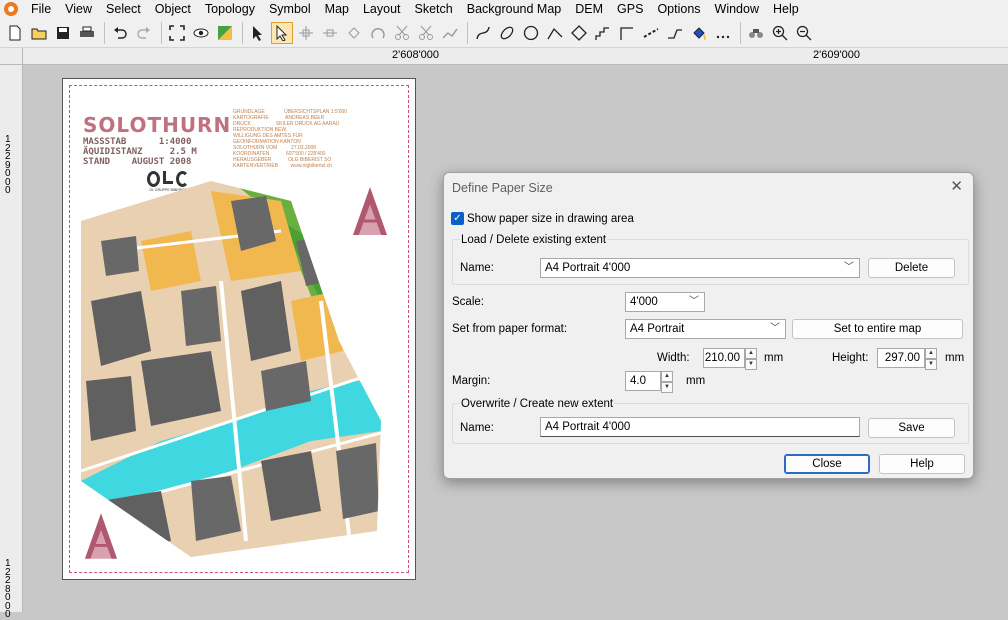  I want to click on close-button: Close, so click(827, 464).